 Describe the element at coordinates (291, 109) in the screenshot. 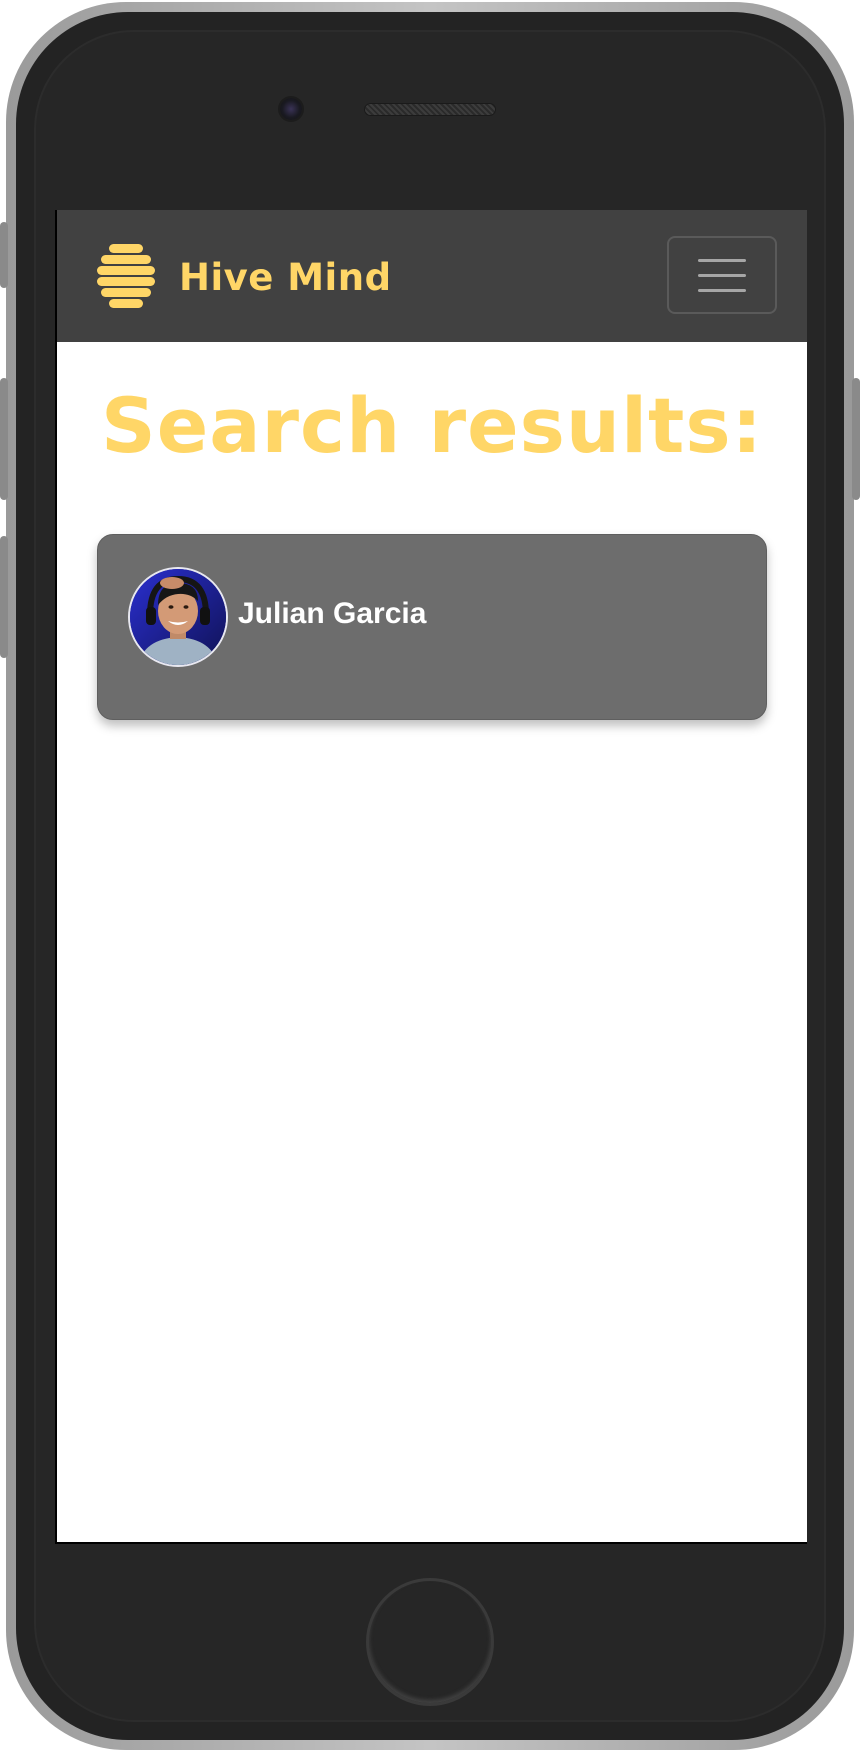

I see `front-camera` at that location.